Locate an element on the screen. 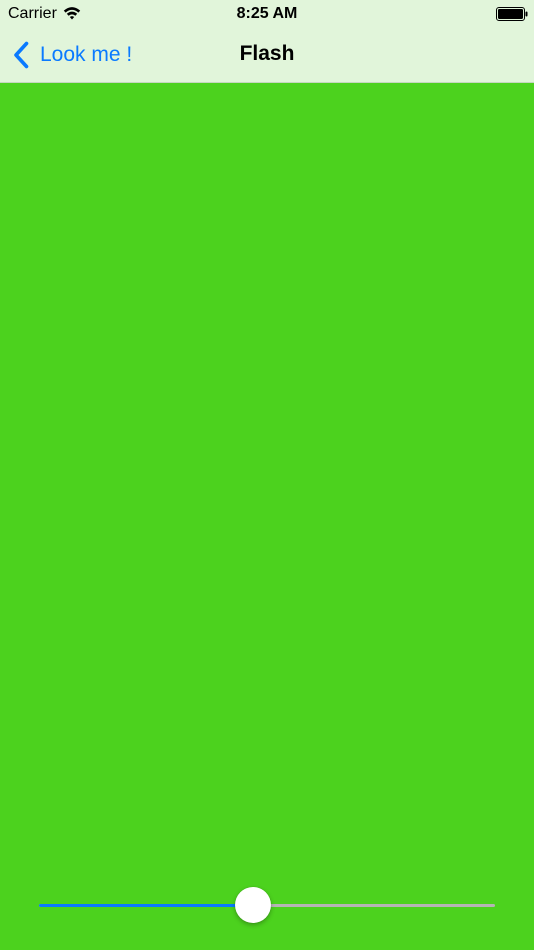  slider-fill is located at coordinates (146, 905).